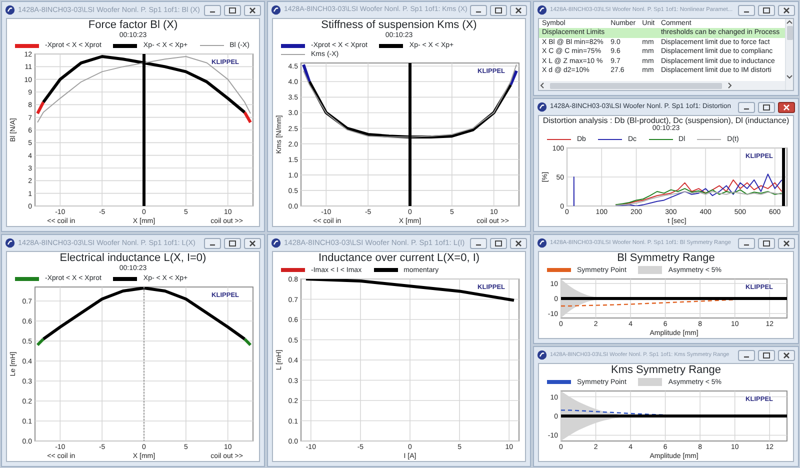 The width and height of the screenshot is (800, 468). What do you see at coordinates (399, 25) in the screenshot?
I see `chart-title: Stiffness of suspension Kms (X)` at bounding box center [399, 25].